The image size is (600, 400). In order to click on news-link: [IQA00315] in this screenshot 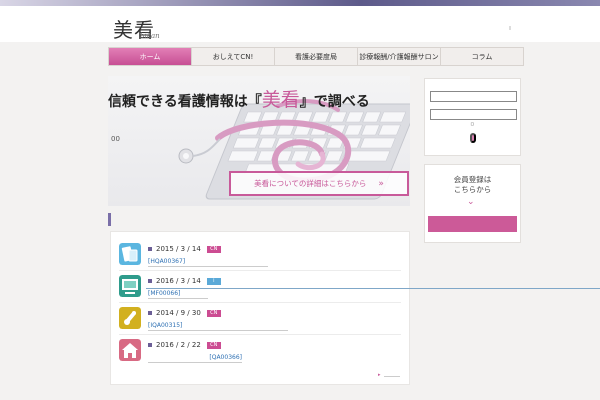, I will do `click(218, 326)`.